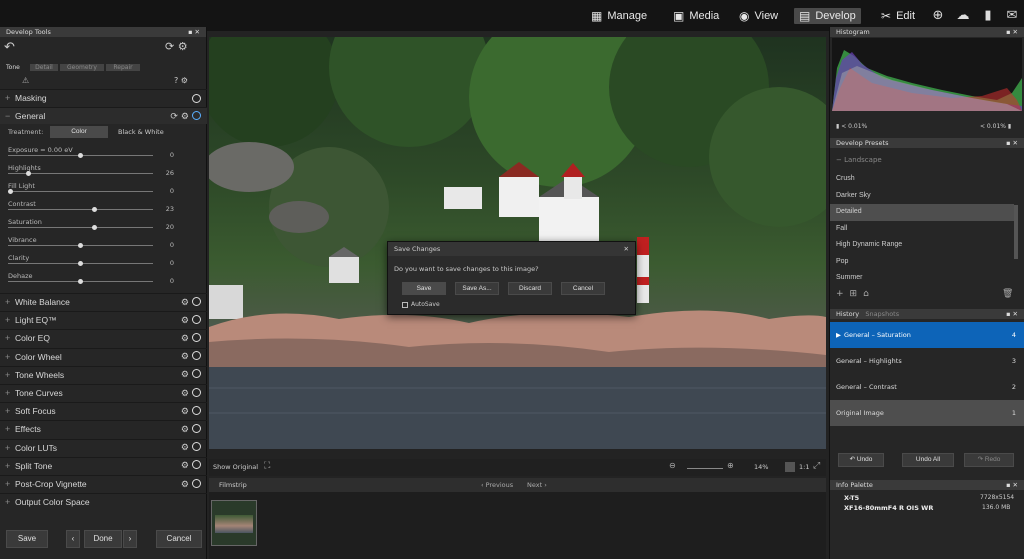 The image size is (1024, 559). What do you see at coordinates (235, 467) in the screenshot?
I see `show-original-button: Show Original` at bounding box center [235, 467].